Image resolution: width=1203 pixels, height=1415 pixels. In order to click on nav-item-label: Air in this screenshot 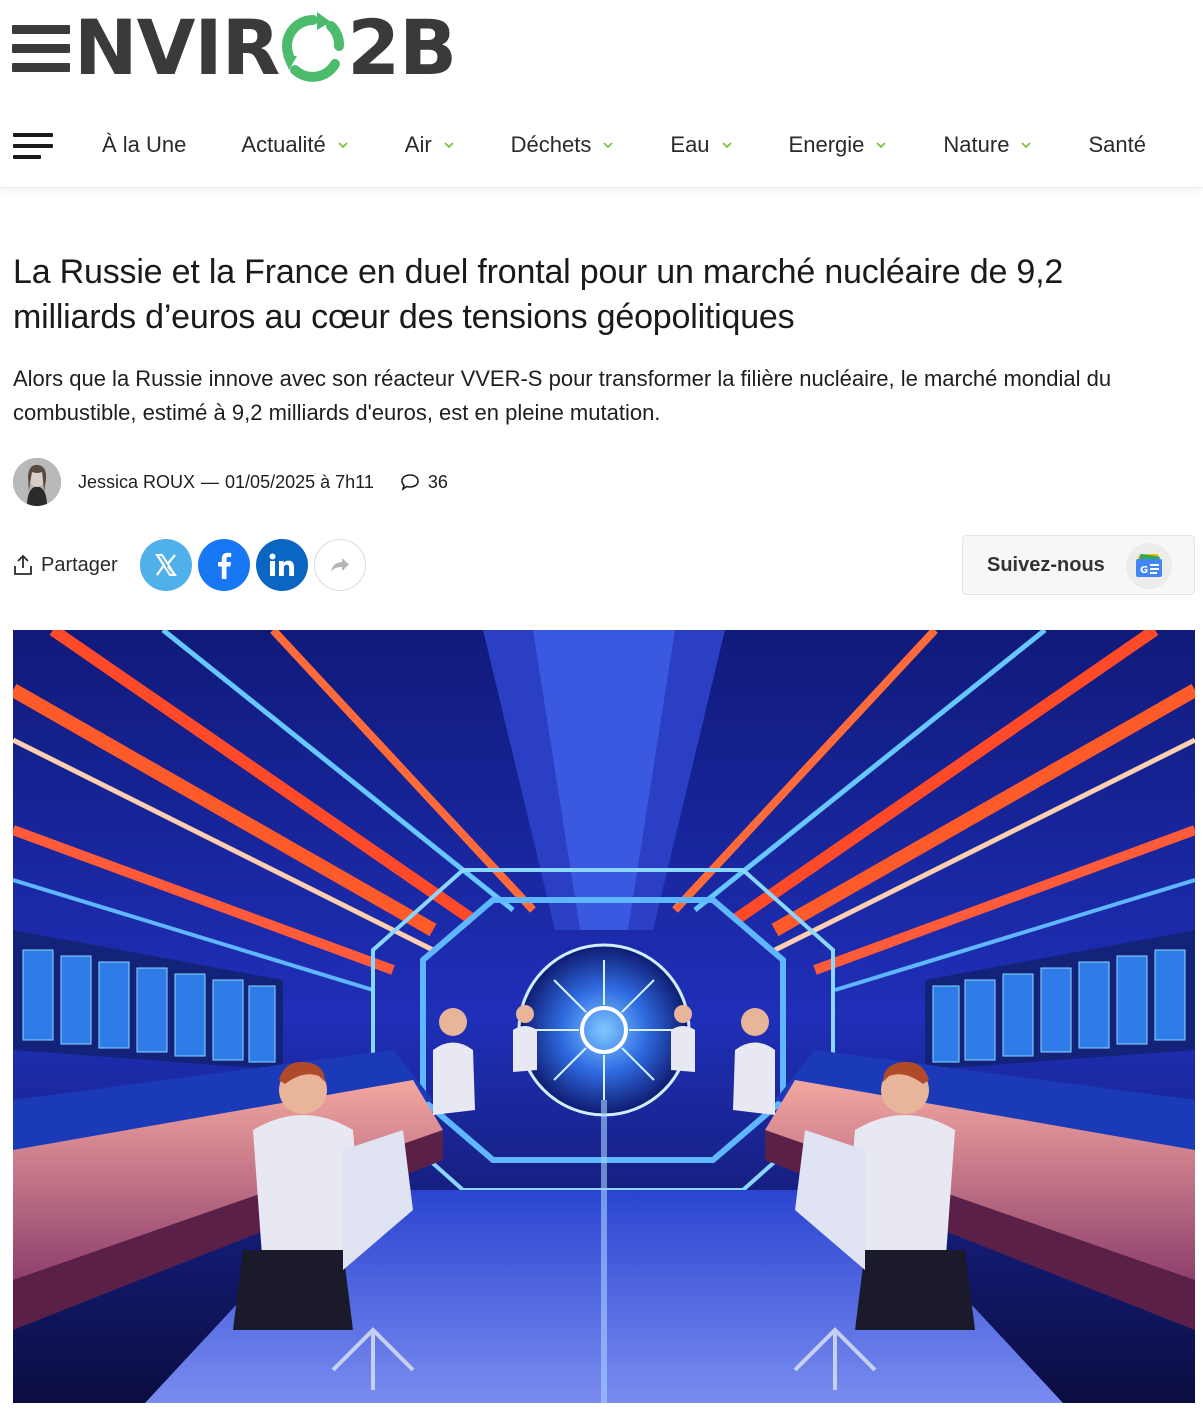, I will do `click(418, 144)`.